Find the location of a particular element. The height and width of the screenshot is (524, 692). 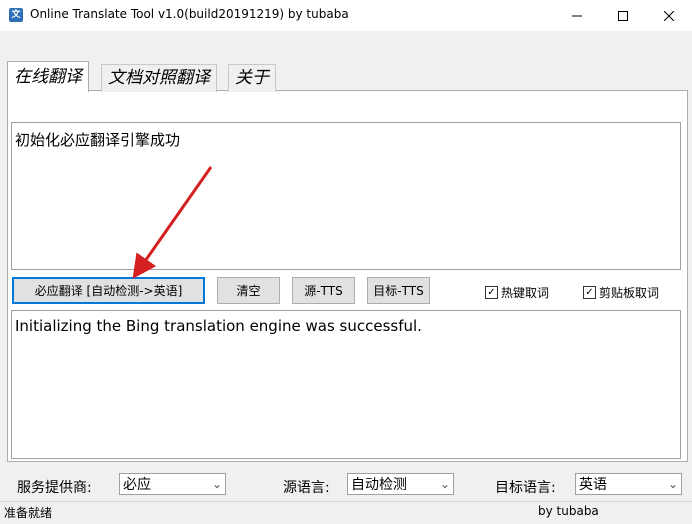

source-language-select: 自动检测 ⌄ is located at coordinates (400, 484).